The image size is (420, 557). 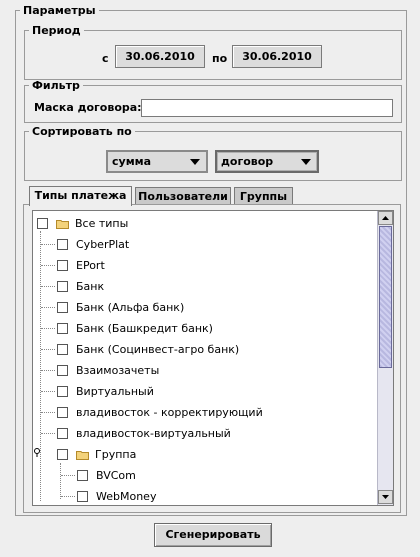 What do you see at coordinates (158, 349) in the screenshot?
I see `tree-item-label: Банк (Социнвест-агро банк)` at bounding box center [158, 349].